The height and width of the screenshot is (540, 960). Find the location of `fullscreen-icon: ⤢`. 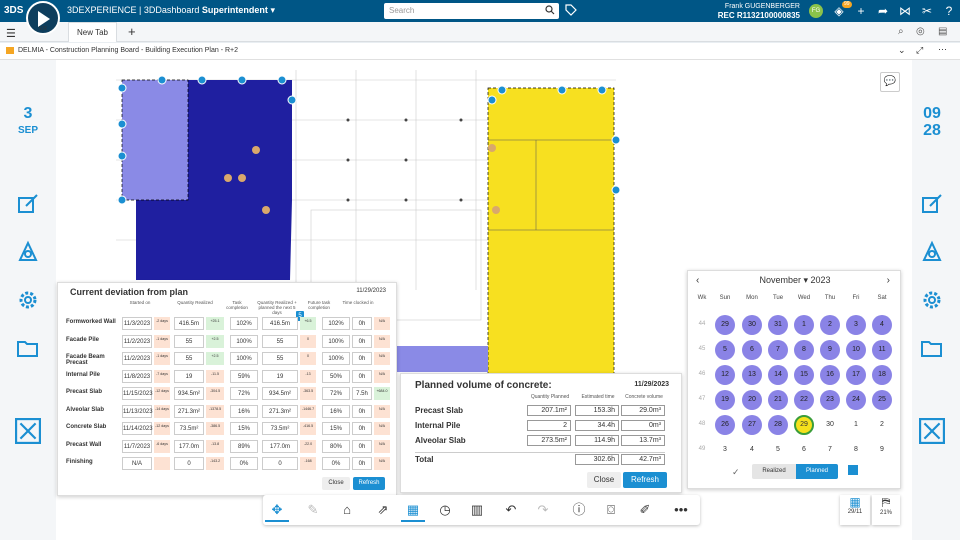

fullscreen-icon: ⤢ is located at coordinates (919, 50).